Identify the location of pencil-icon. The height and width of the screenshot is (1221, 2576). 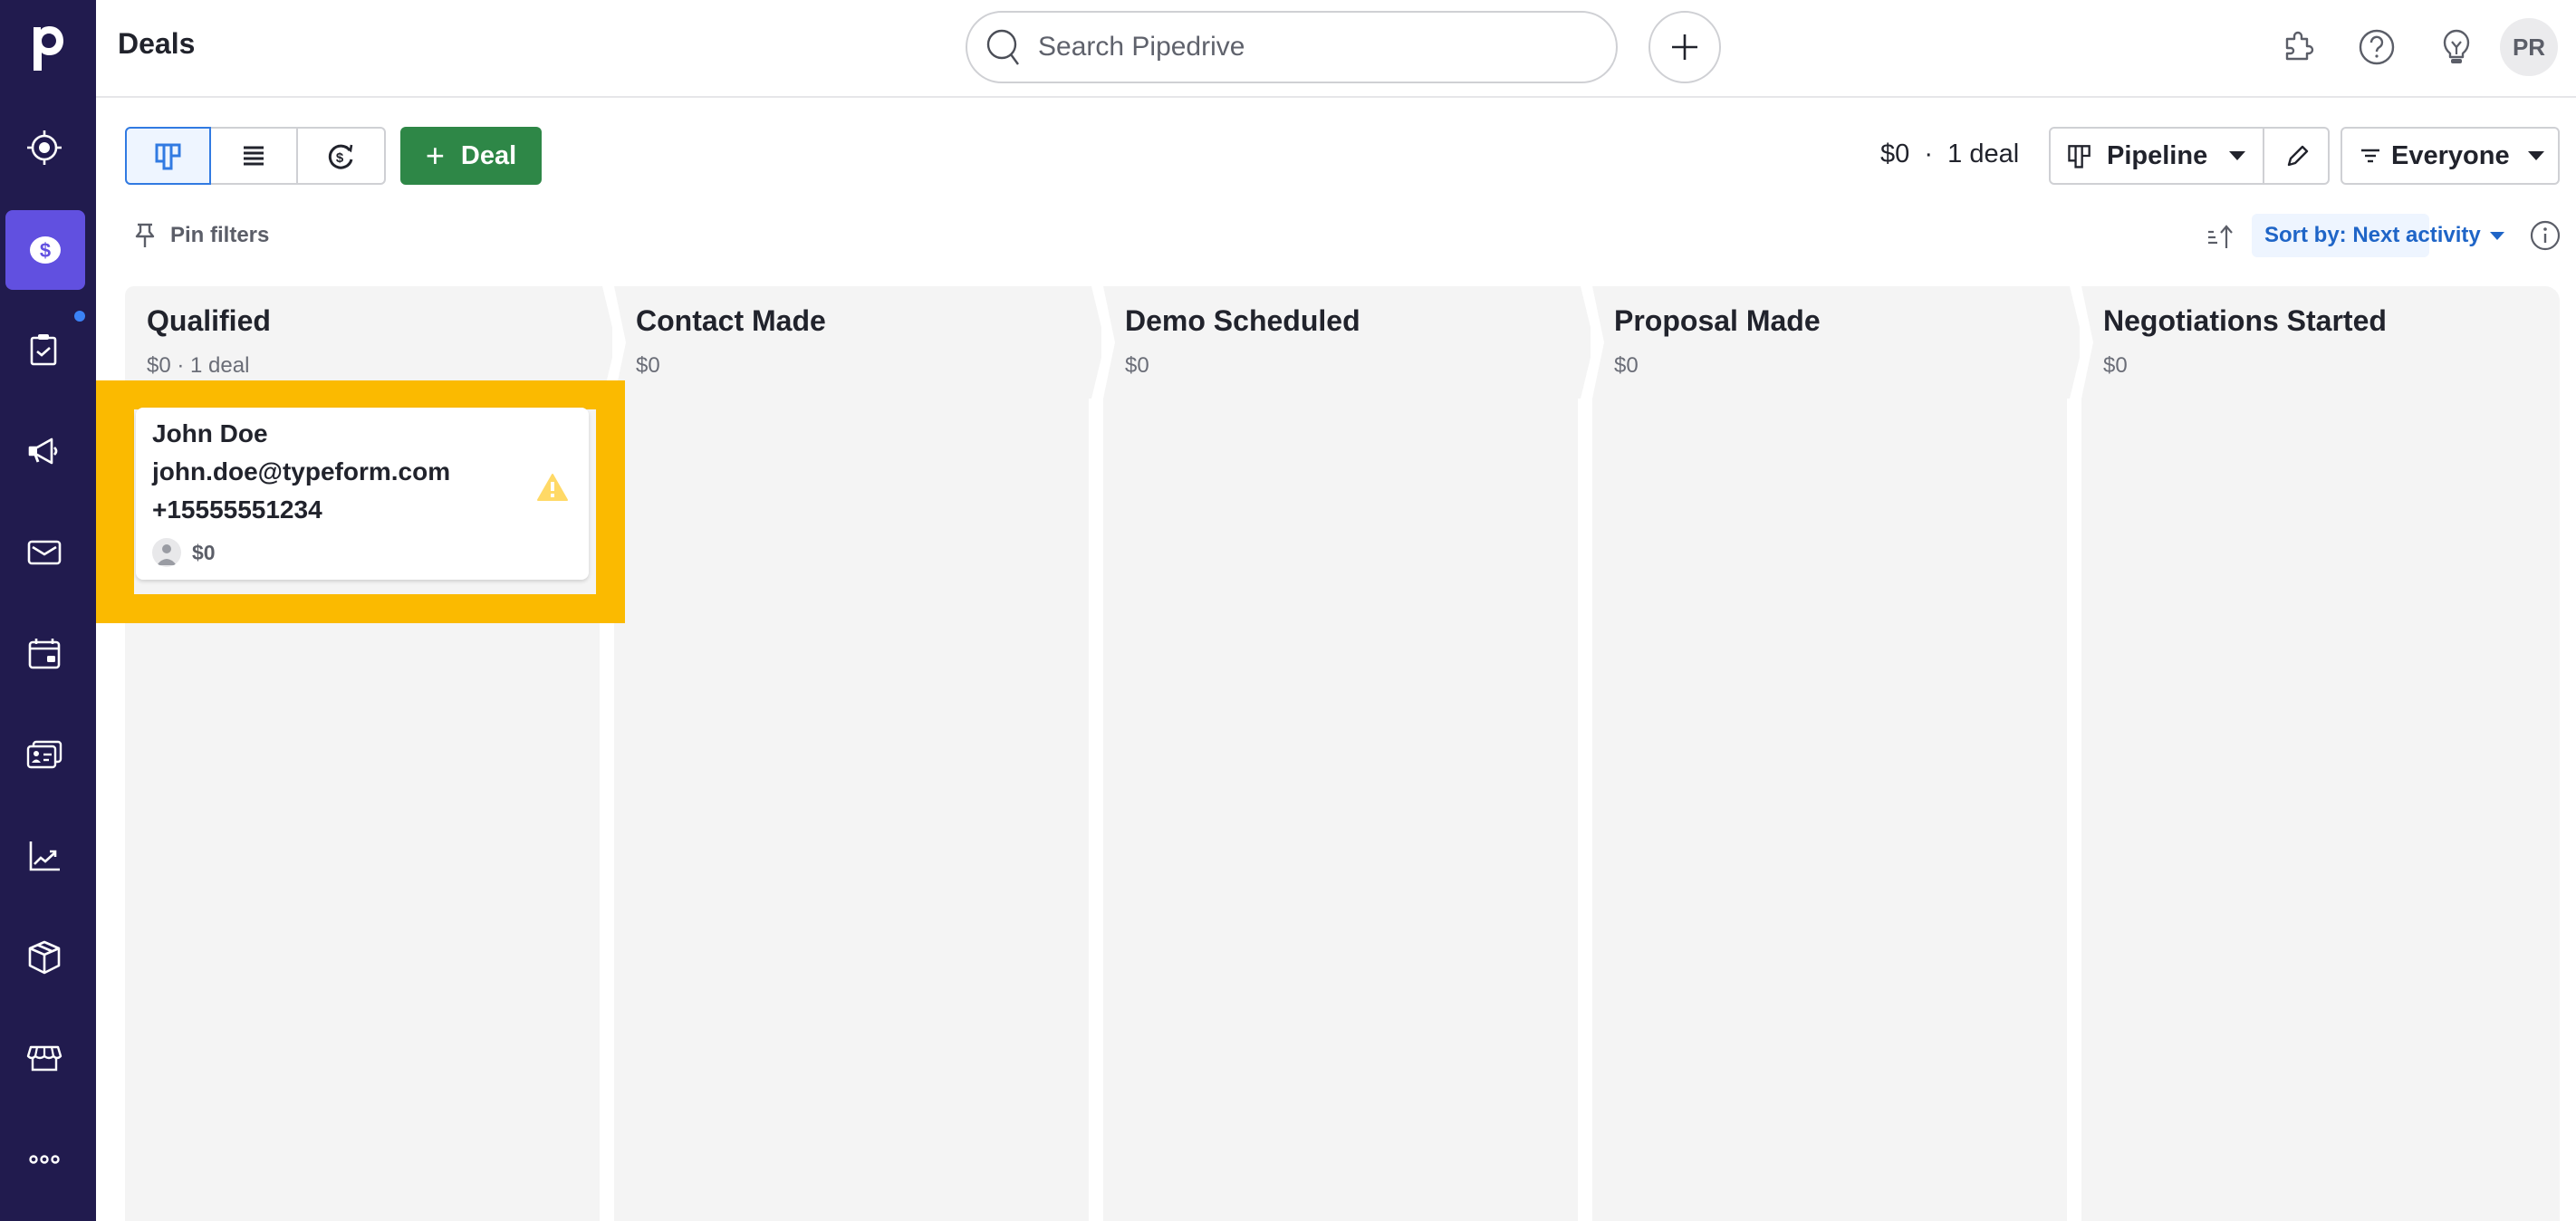
(2298, 156).